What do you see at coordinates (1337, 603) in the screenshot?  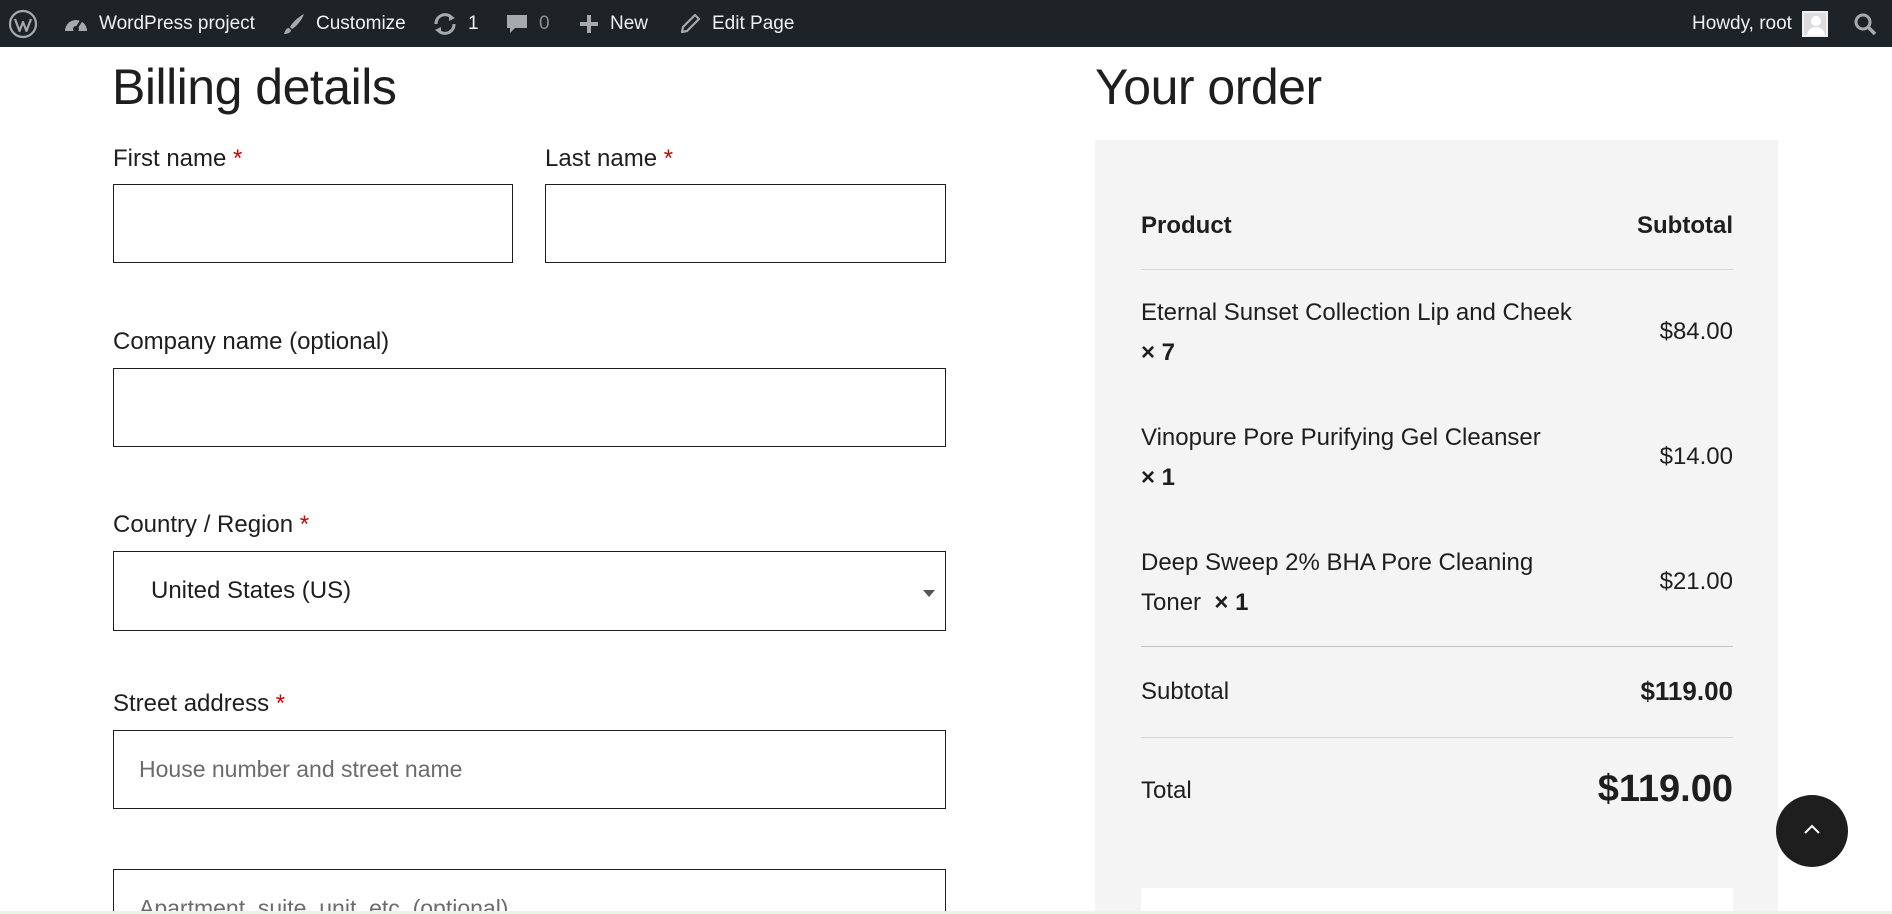 I see `order-item-name-line-2: Toner × 1` at bounding box center [1337, 603].